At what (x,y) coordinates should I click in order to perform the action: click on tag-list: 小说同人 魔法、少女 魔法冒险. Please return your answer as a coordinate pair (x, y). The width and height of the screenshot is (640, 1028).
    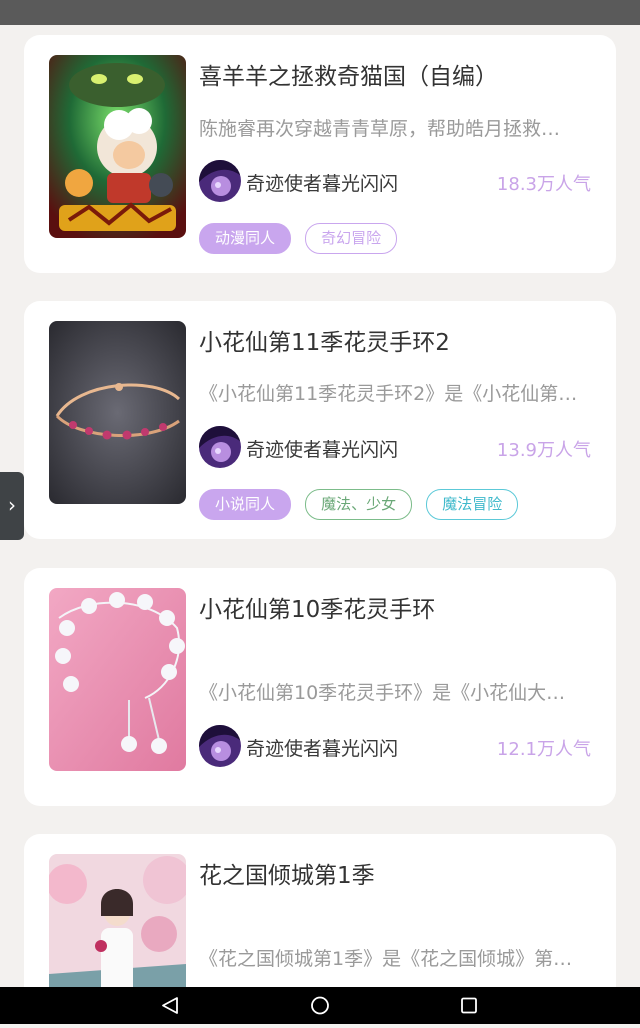
    Looking at the image, I should click on (363, 504).